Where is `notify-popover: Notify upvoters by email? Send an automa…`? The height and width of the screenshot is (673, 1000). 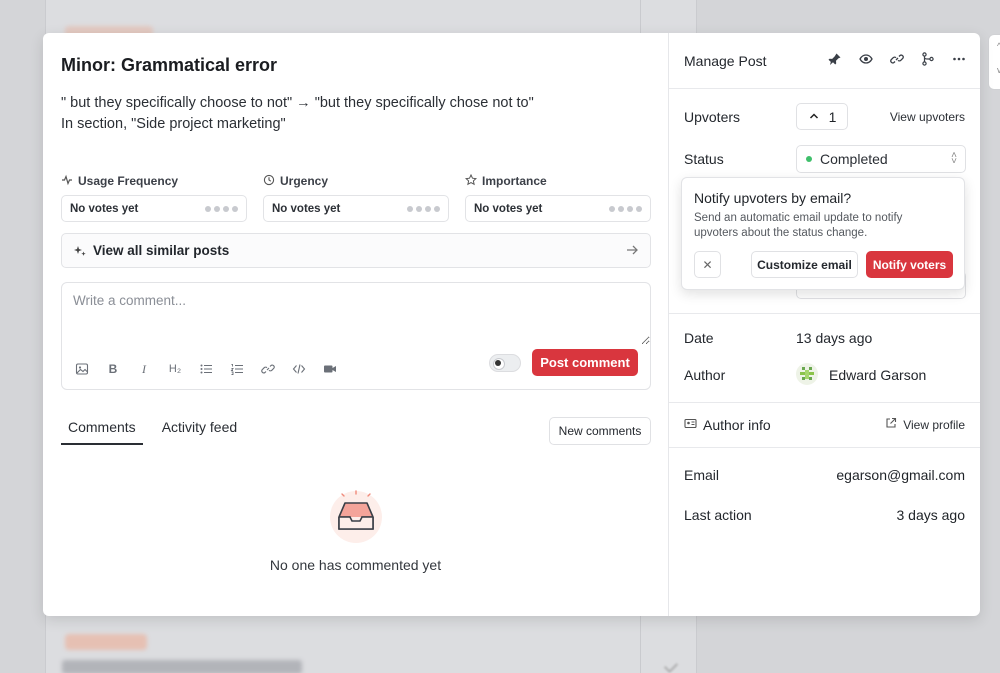
notify-popover: Notify upvoters by email? Send an automa… is located at coordinates (823, 233).